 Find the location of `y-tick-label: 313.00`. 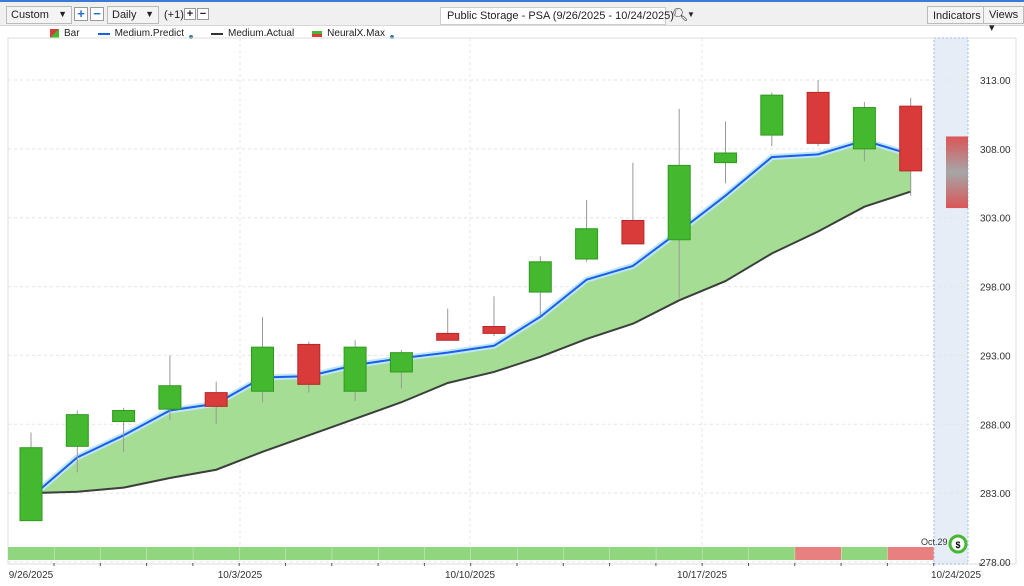

y-tick-label: 313.00 is located at coordinates (995, 81).